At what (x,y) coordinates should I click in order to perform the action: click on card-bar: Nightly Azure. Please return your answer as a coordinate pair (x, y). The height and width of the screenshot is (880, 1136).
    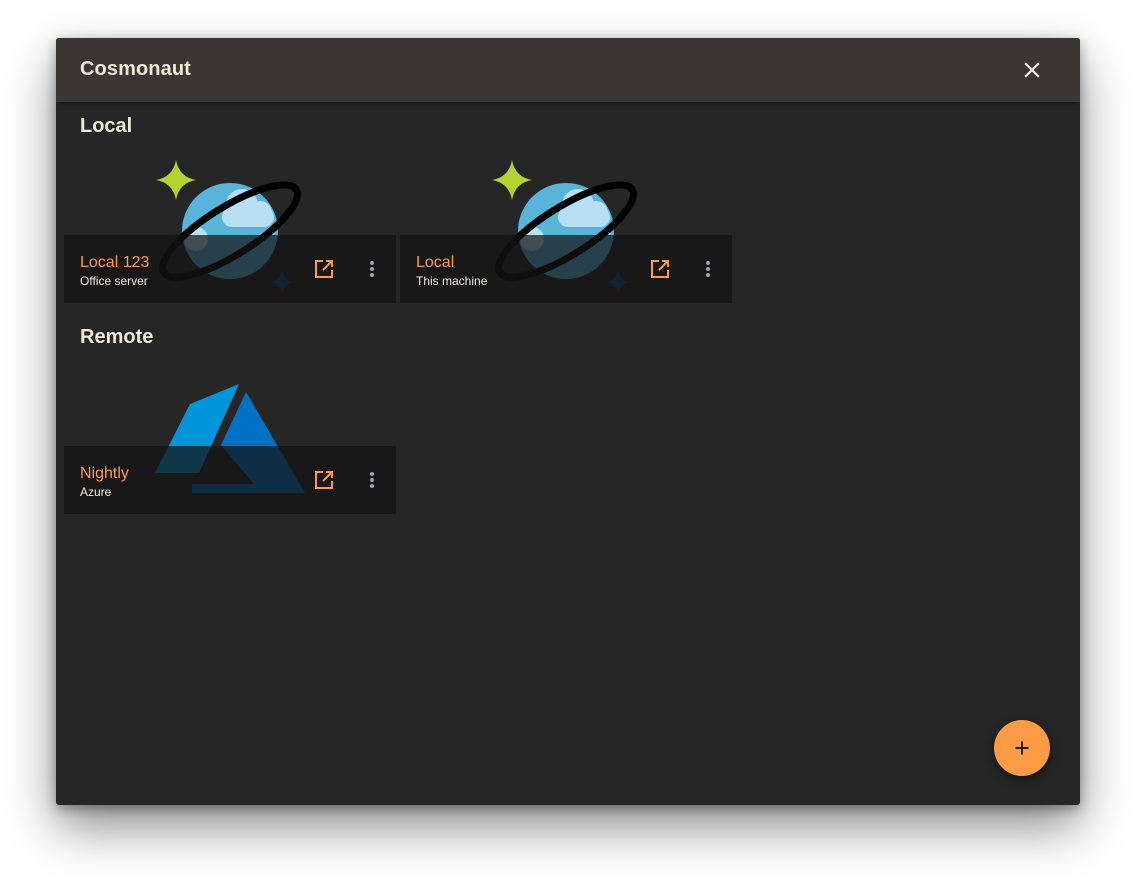
    Looking at the image, I should click on (230, 480).